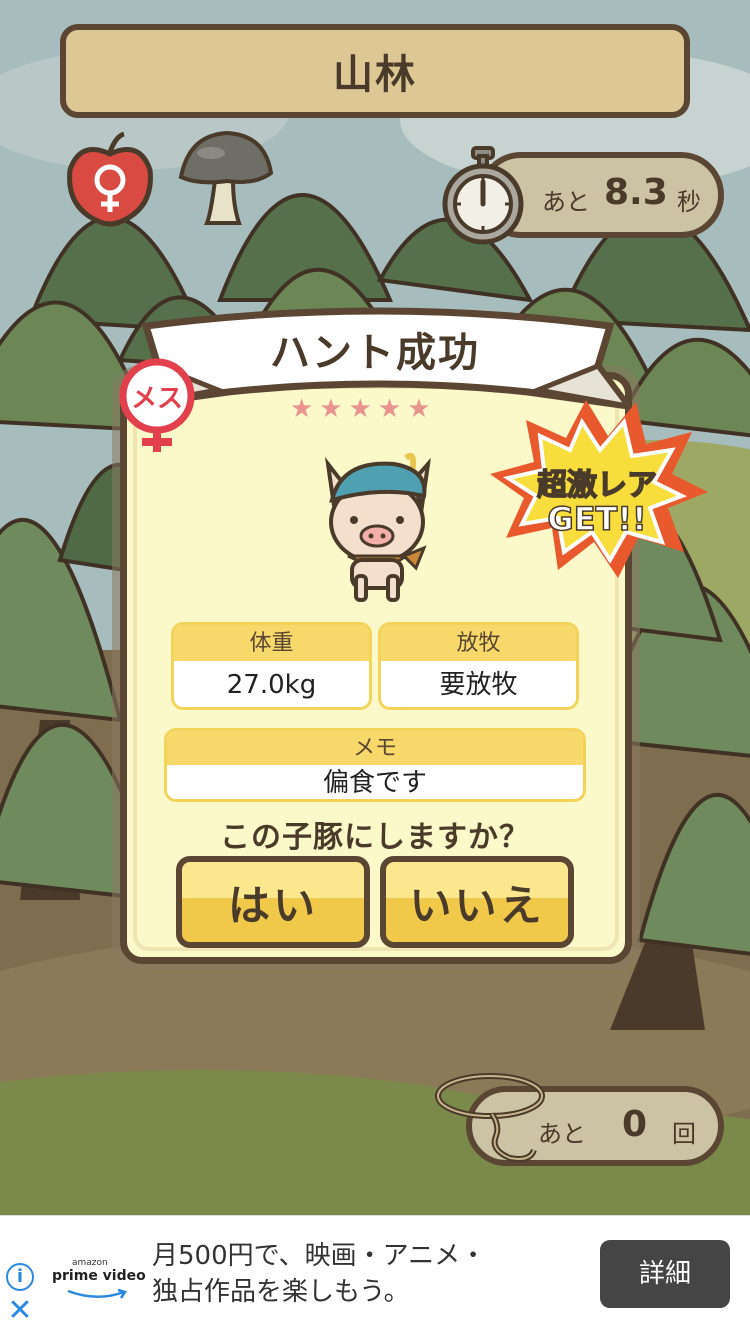 The width and height of the screenshot is (750, 1334). Describe the element at coordinates (97, 1293) in the screenshot. I see `amazon-smile-icon` at that location.